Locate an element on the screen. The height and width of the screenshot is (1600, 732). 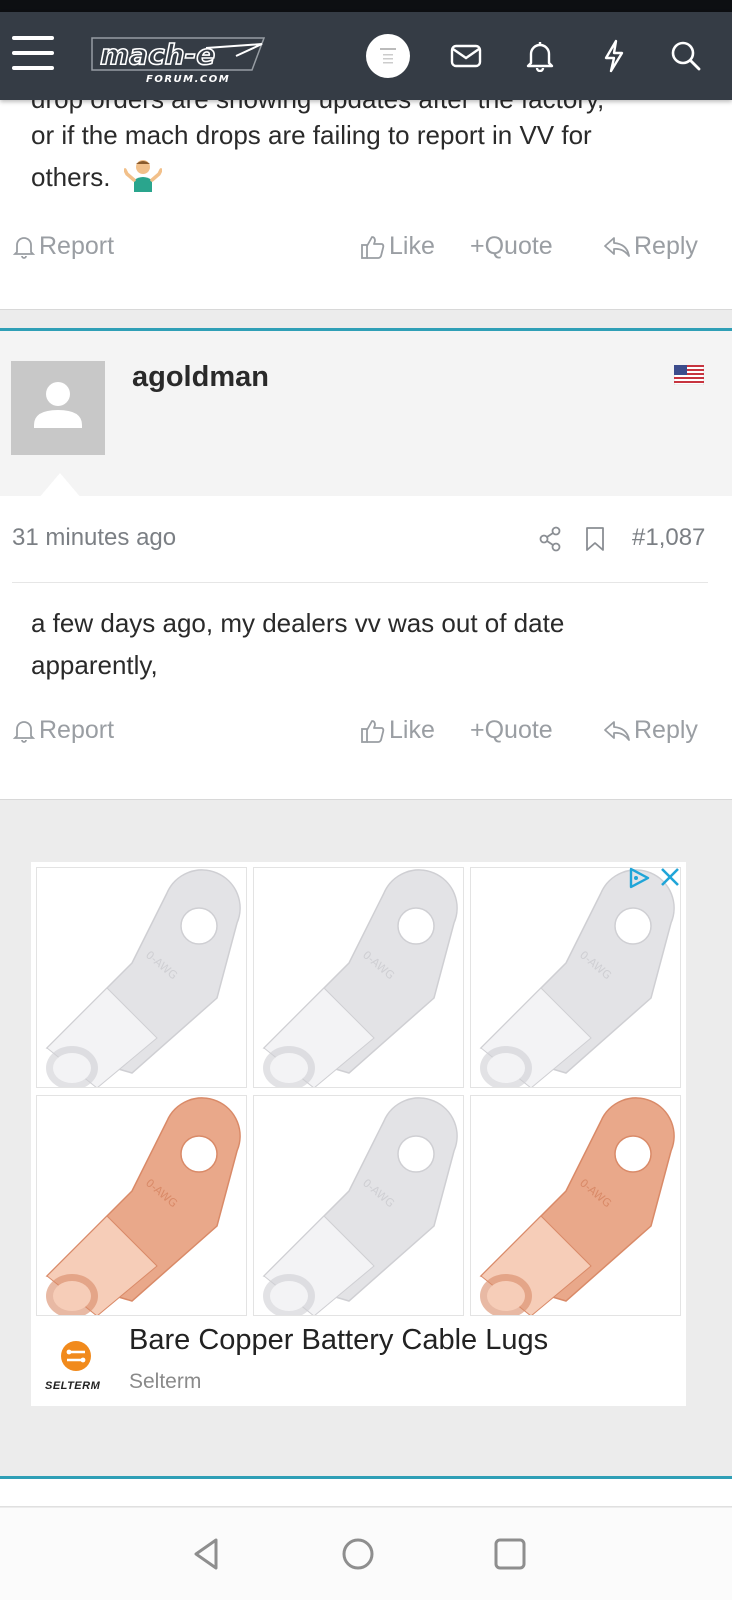
avatar-icon is located at coordinates (388, 56).